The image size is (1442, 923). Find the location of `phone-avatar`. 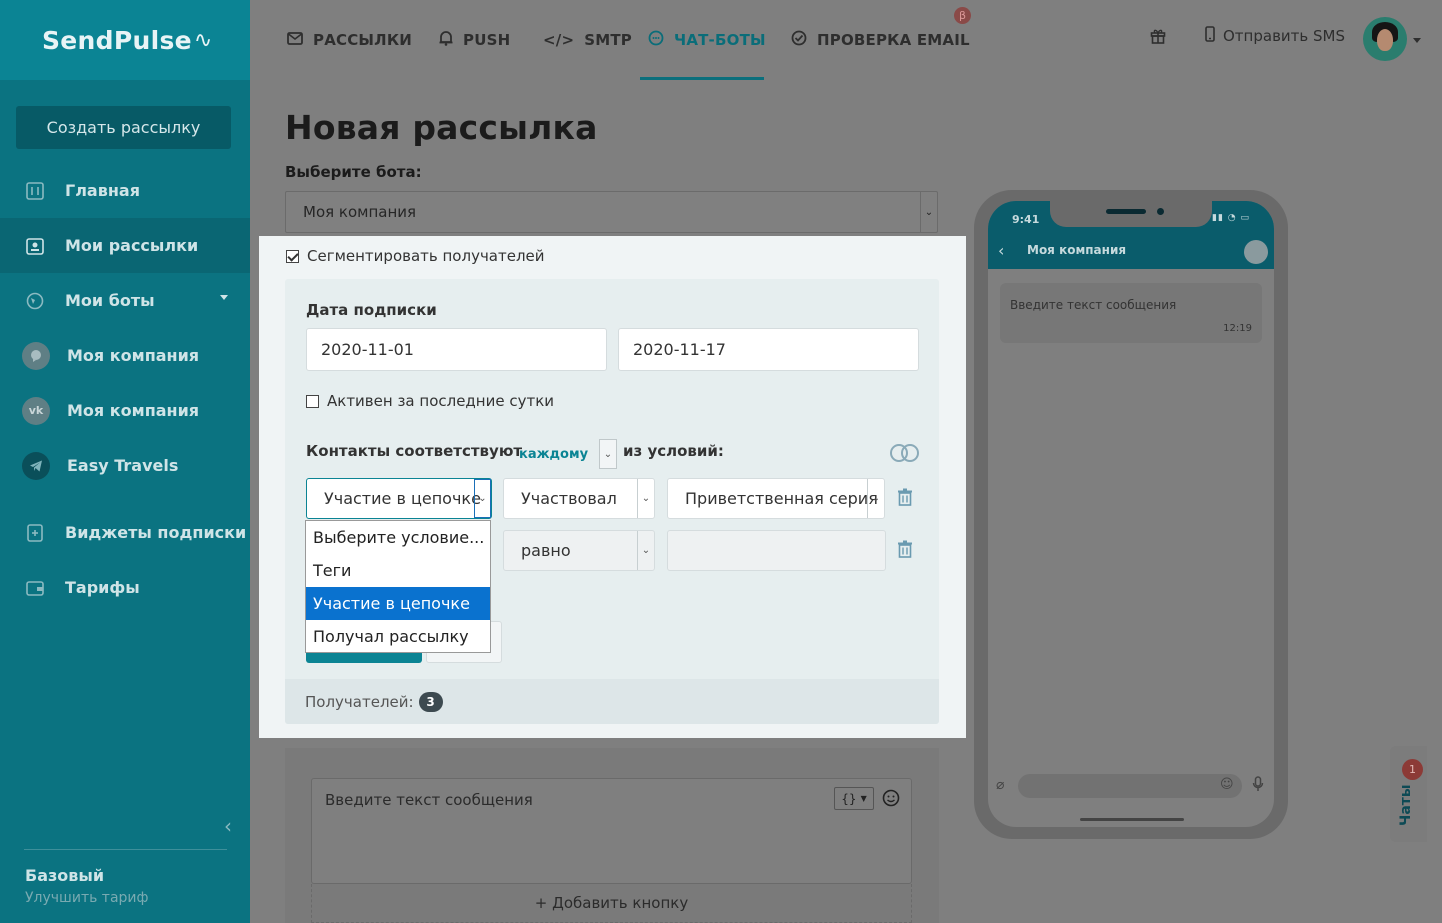

phone-avatar is located at coordinates (1256, 252).